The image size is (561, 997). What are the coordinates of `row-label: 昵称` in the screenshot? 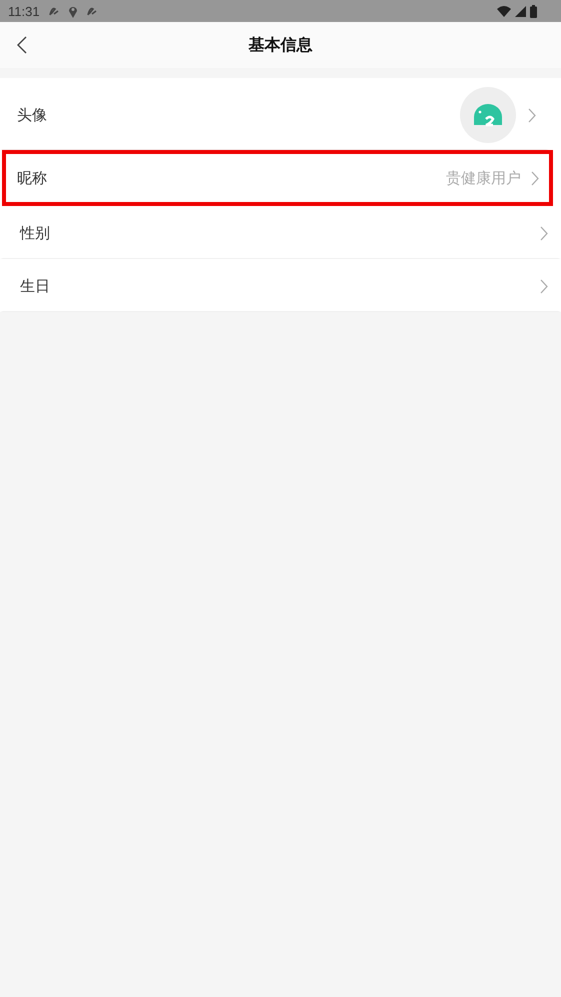 It's located at (32, 178).